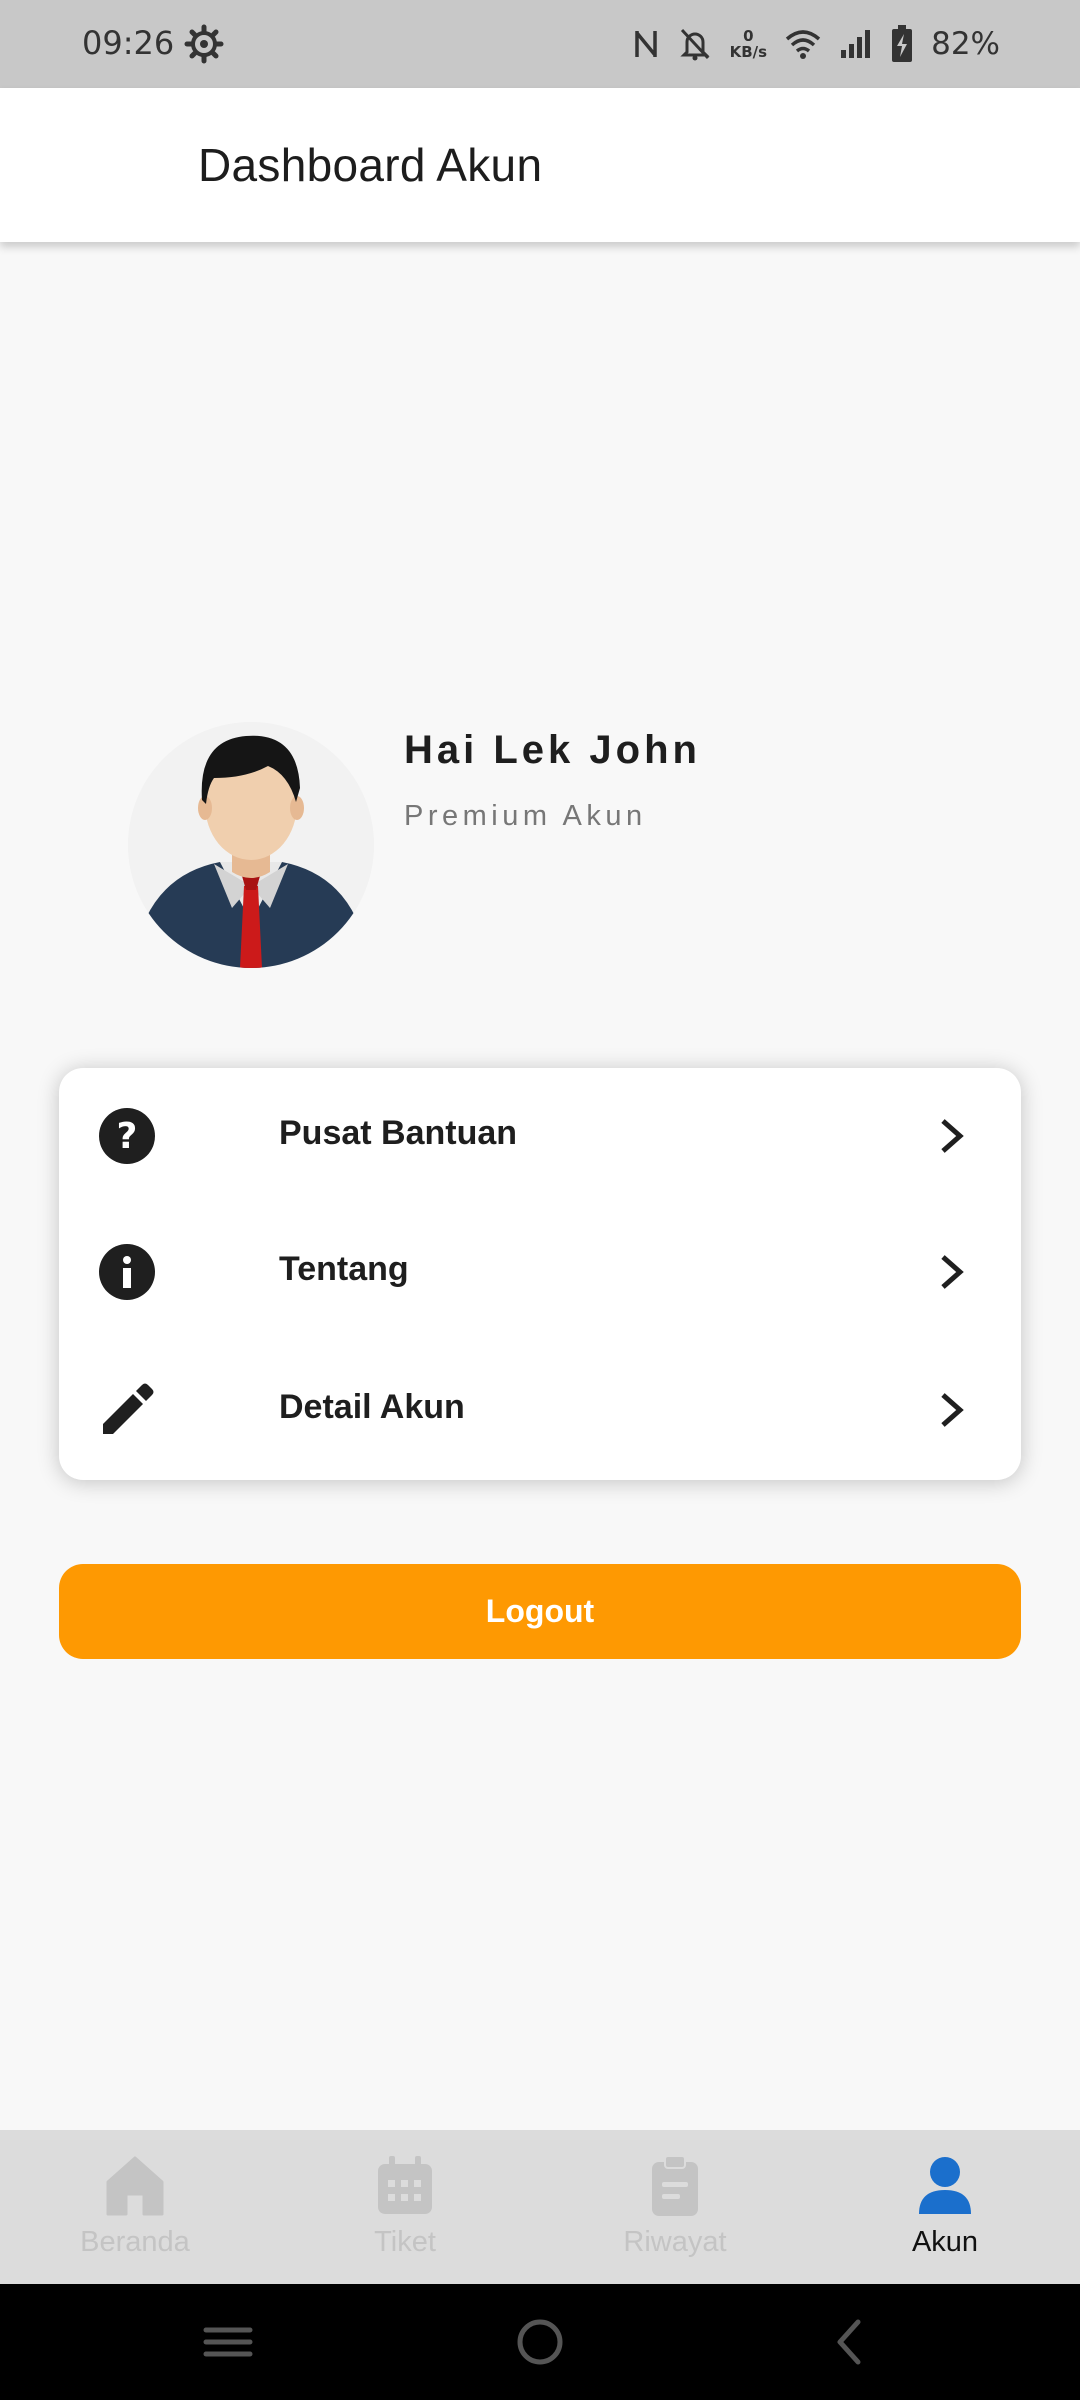 The image size is (1080, 2400). What do you see at coordinates (540, 1136) in the screenshot?
I see `menu-item-pusat-bantuan: ? Pusat Bantuan` at bounding box center [540, 1136].